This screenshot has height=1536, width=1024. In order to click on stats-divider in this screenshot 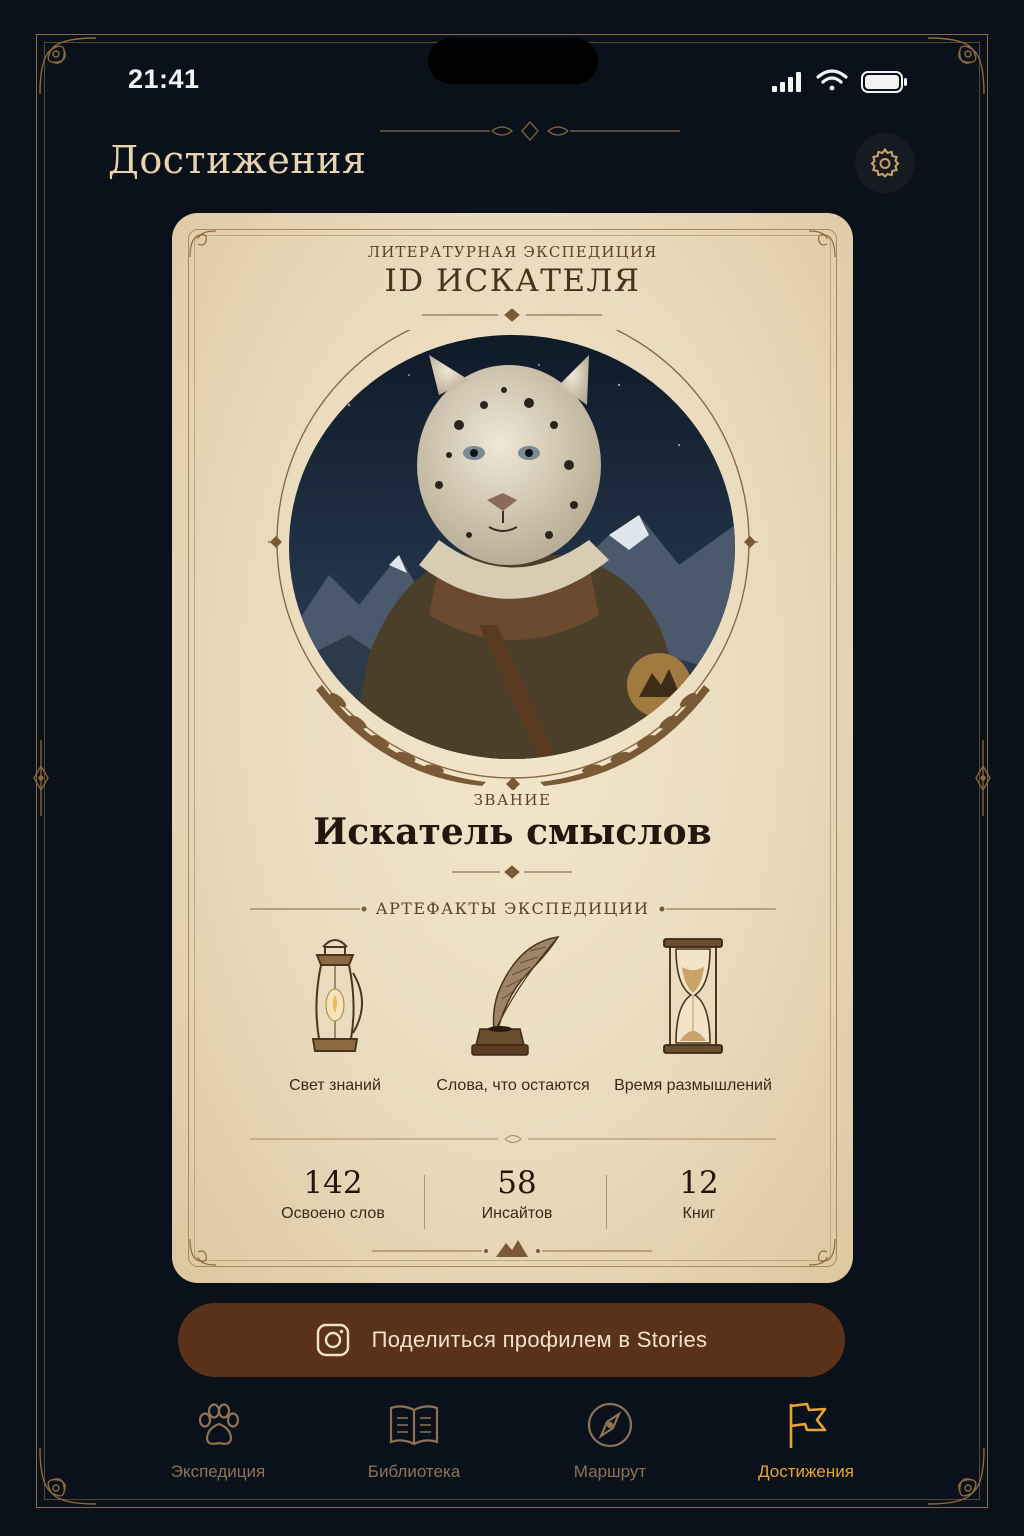, I will do `click(513, 1139)`.